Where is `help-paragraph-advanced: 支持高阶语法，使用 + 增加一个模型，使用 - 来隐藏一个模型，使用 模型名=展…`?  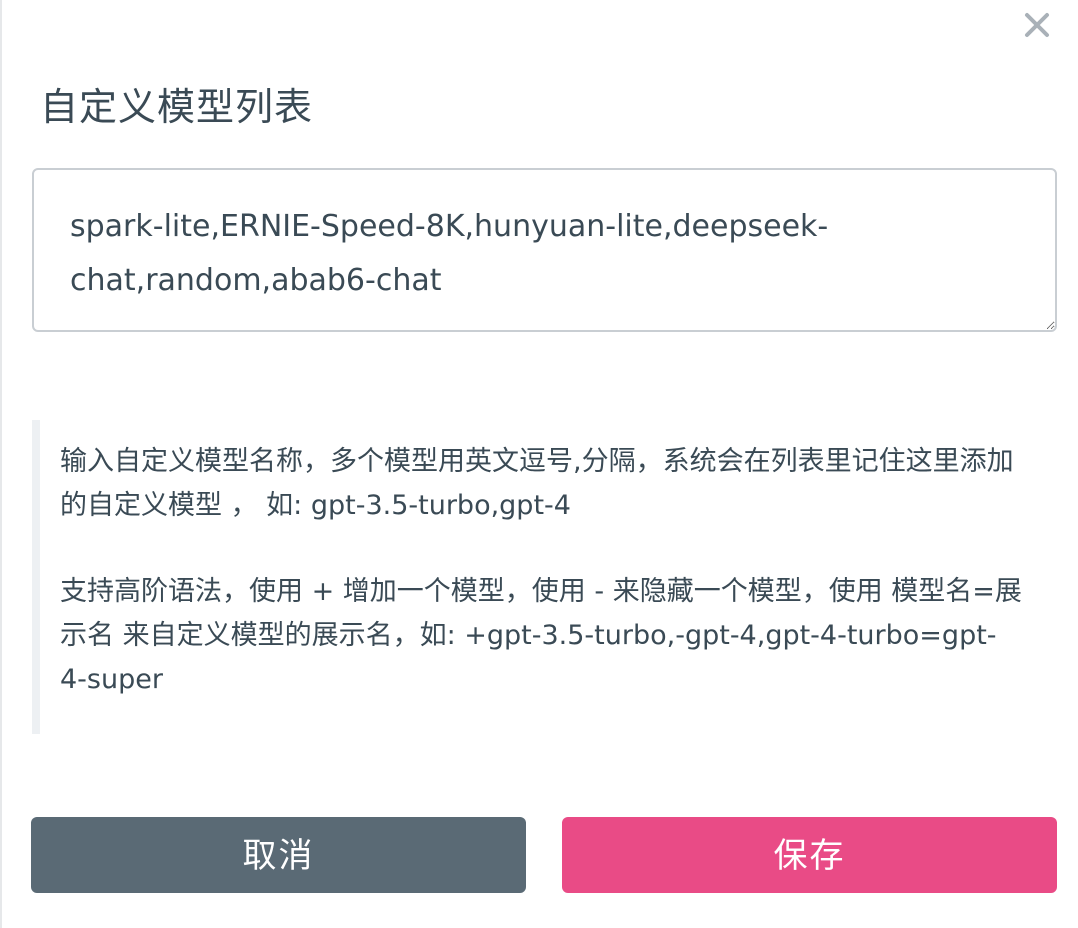 help-paragraph-advanced: 支持高阶语法，使用 + 增加一个模型，使用 - 来隐藏一个模型，使用 模型名=展… is located at coordinates (541, 635).